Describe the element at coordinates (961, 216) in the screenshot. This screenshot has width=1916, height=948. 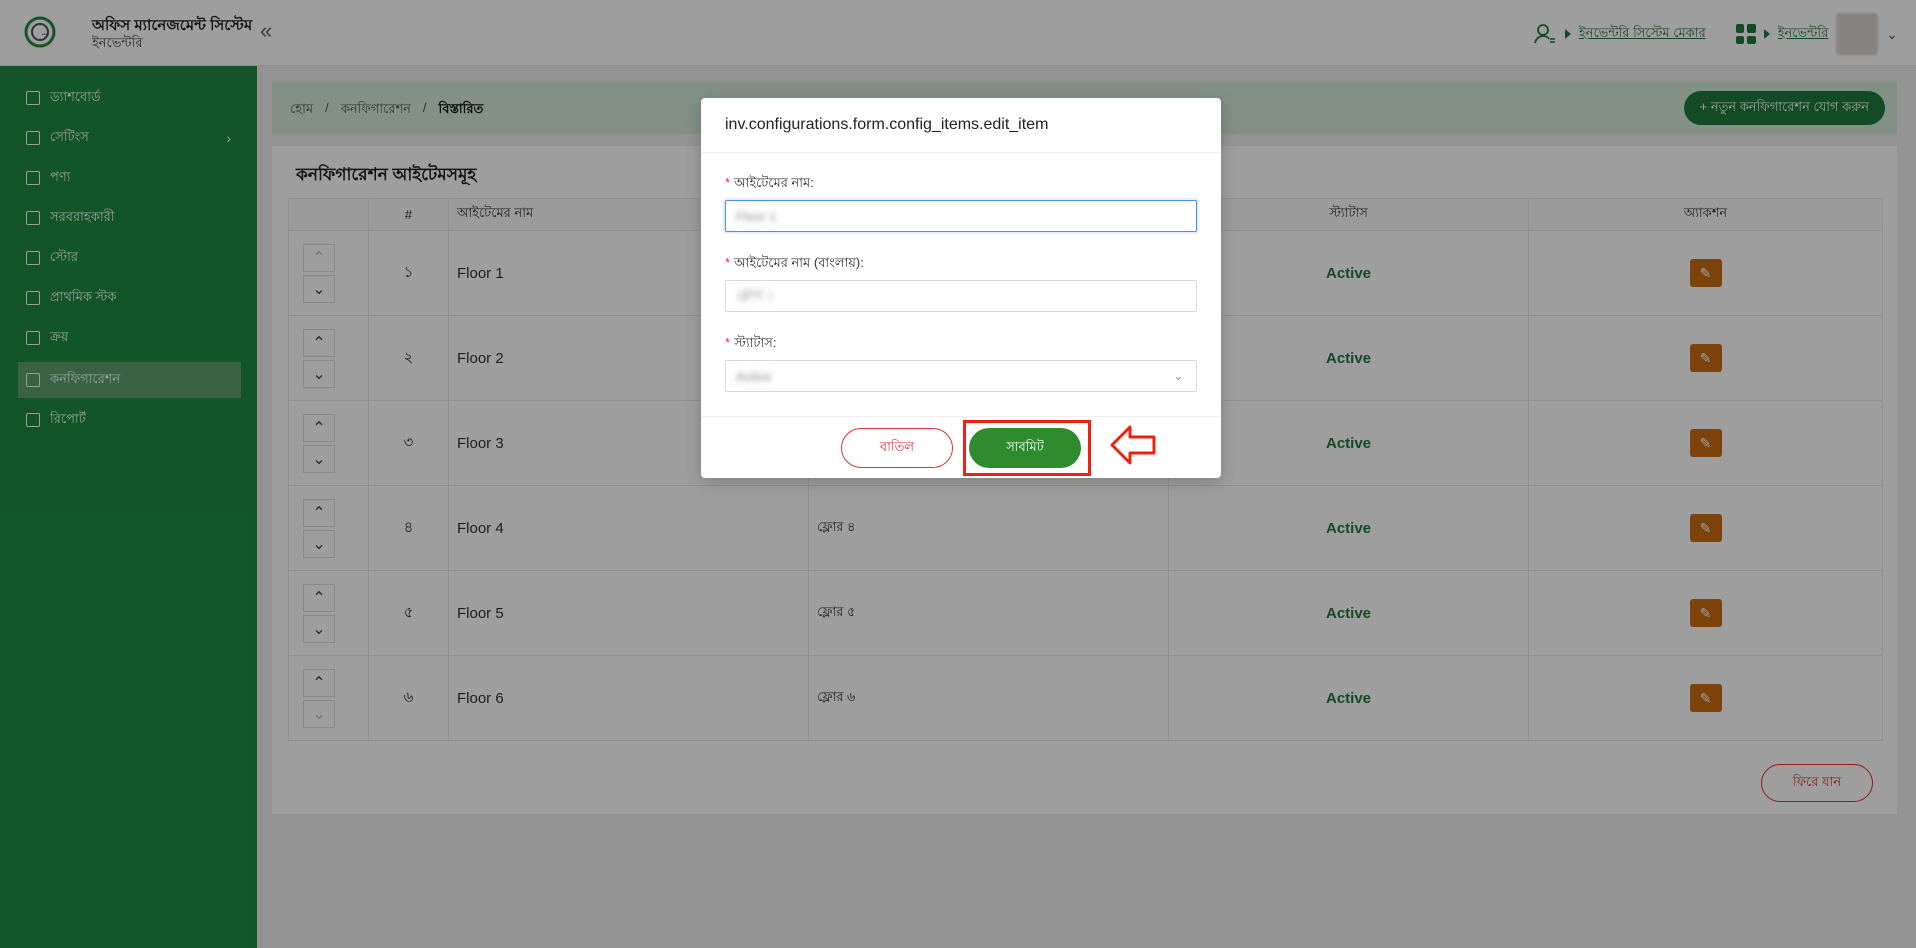
I see `item-name-input: Floor 1` at that location.